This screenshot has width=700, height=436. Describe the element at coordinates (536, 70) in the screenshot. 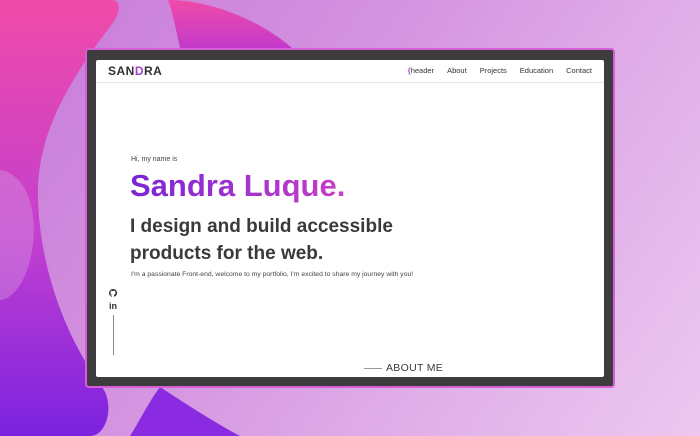

I see `nav-link-education: Education` at that location.